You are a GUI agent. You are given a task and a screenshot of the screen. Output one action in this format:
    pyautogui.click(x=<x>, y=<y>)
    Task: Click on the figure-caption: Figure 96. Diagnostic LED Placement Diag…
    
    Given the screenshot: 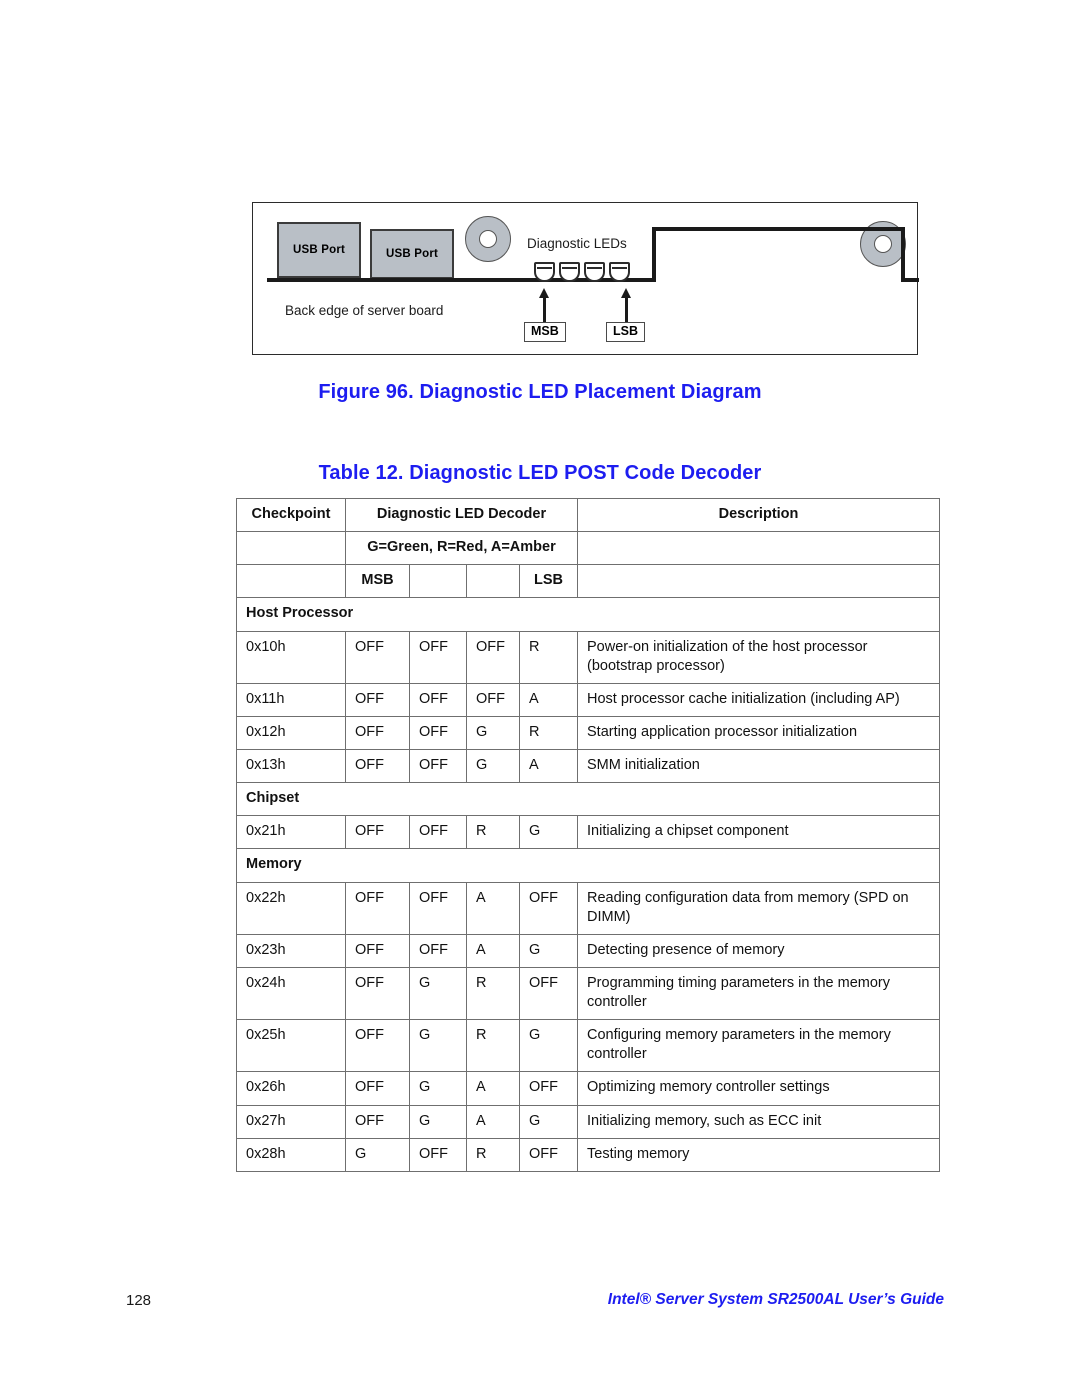 What is the action you would take?
    pyautogui.click(x=540, y=392)
    